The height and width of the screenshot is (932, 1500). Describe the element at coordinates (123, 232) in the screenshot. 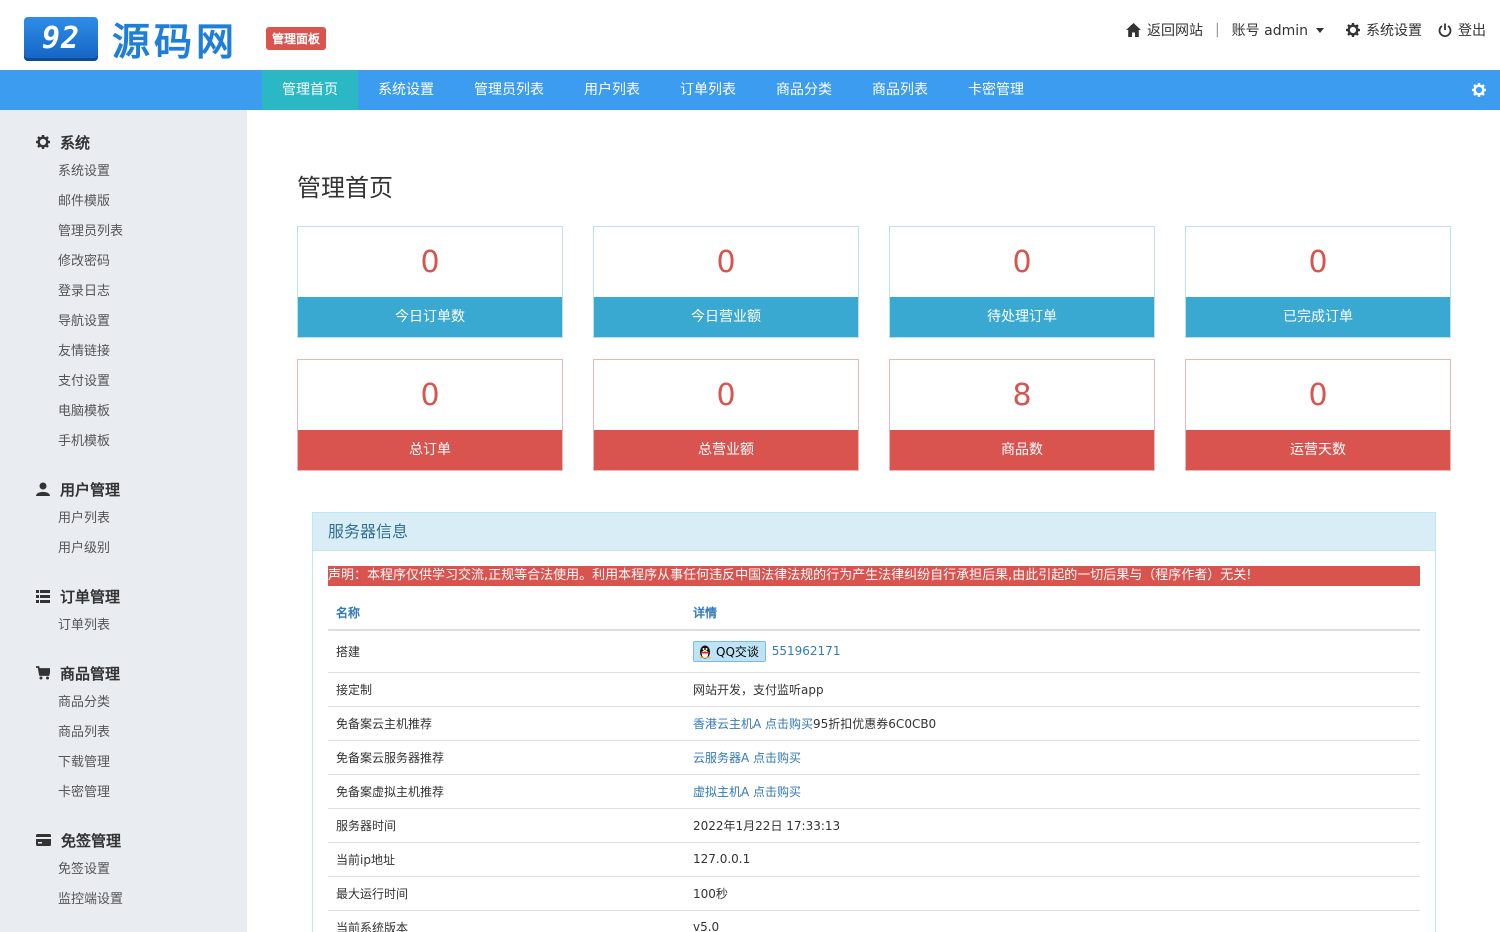

I see `sidebar-item-admin-list: 管理员列表` at that location.